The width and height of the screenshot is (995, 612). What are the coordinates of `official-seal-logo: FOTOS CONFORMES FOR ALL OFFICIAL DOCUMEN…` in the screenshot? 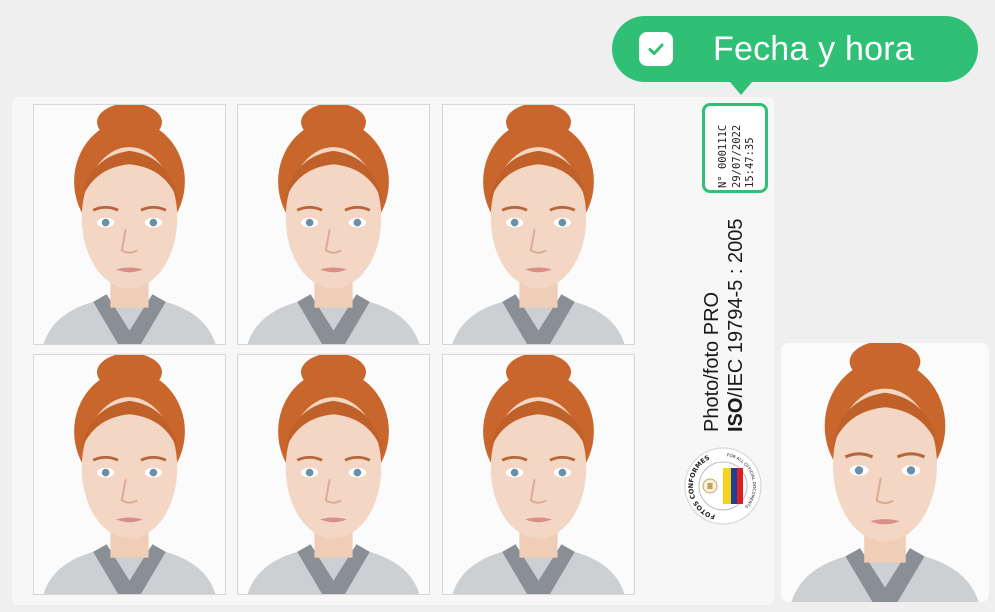 It's located at (723, 486).